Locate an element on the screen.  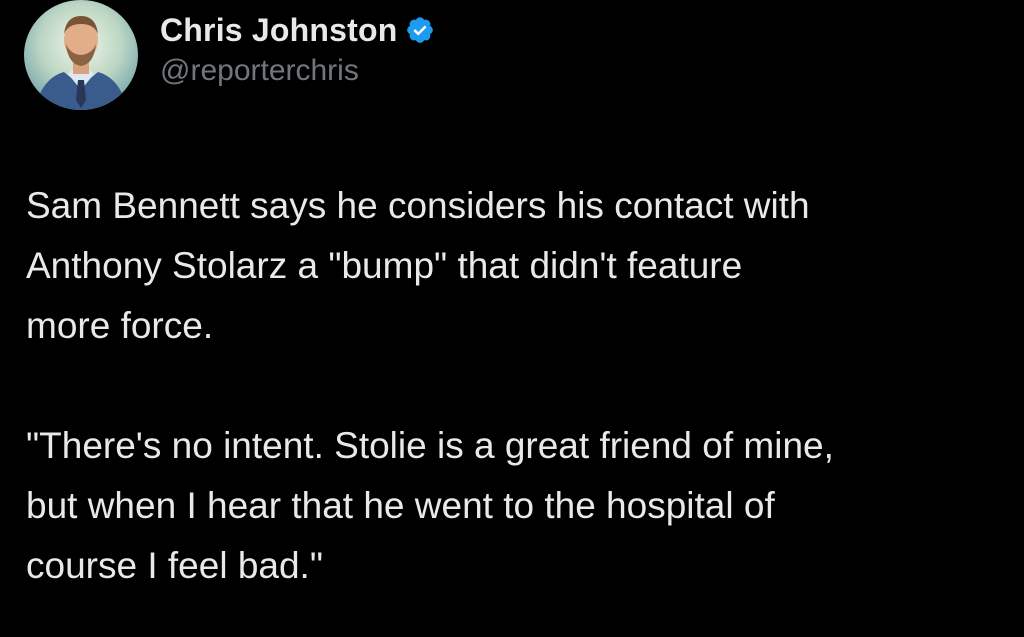
avatar-photo is located at coordinates (81, 55).